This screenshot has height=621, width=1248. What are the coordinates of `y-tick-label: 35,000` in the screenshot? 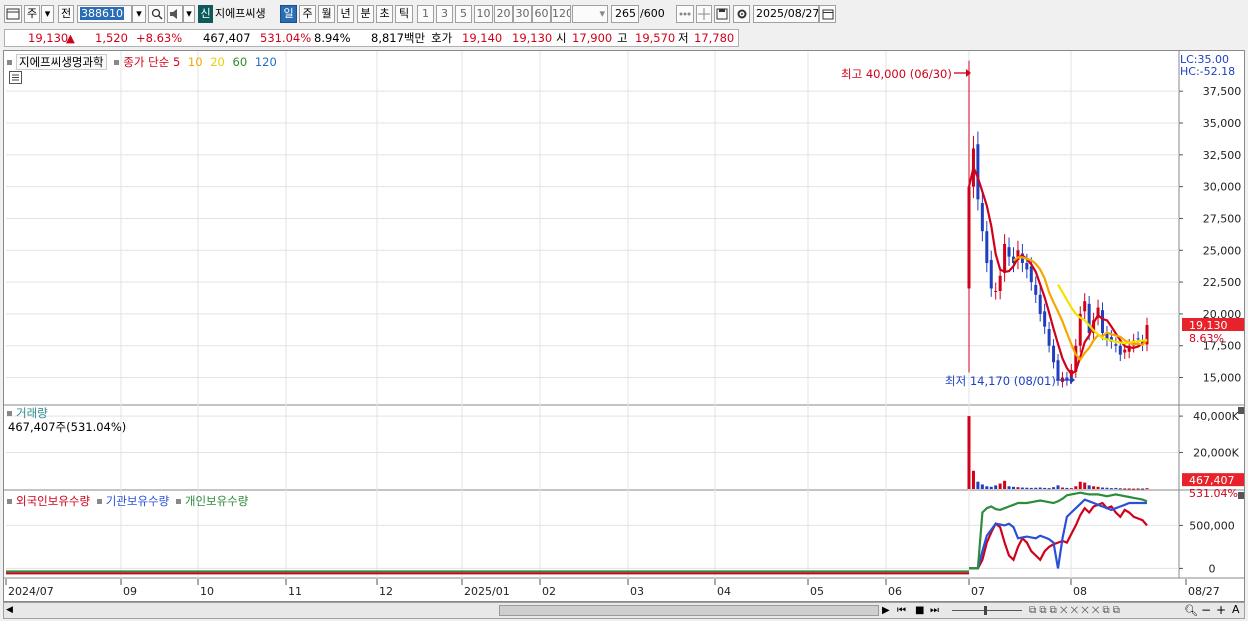 It's located at (1222, 123).